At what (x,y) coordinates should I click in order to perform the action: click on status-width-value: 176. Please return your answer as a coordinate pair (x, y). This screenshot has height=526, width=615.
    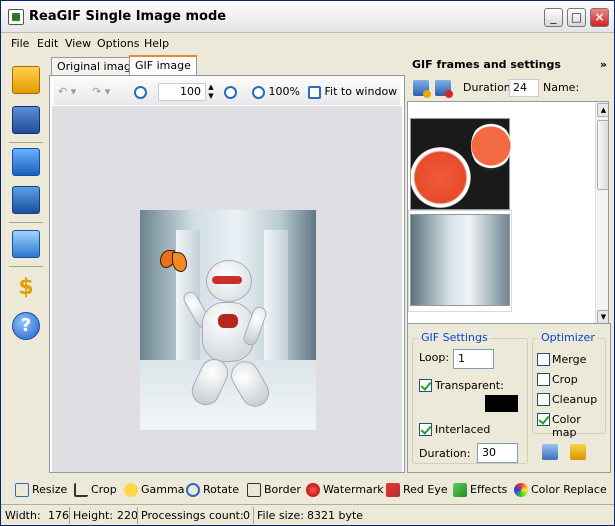
    Looking at the image, I should click on (58, 515).